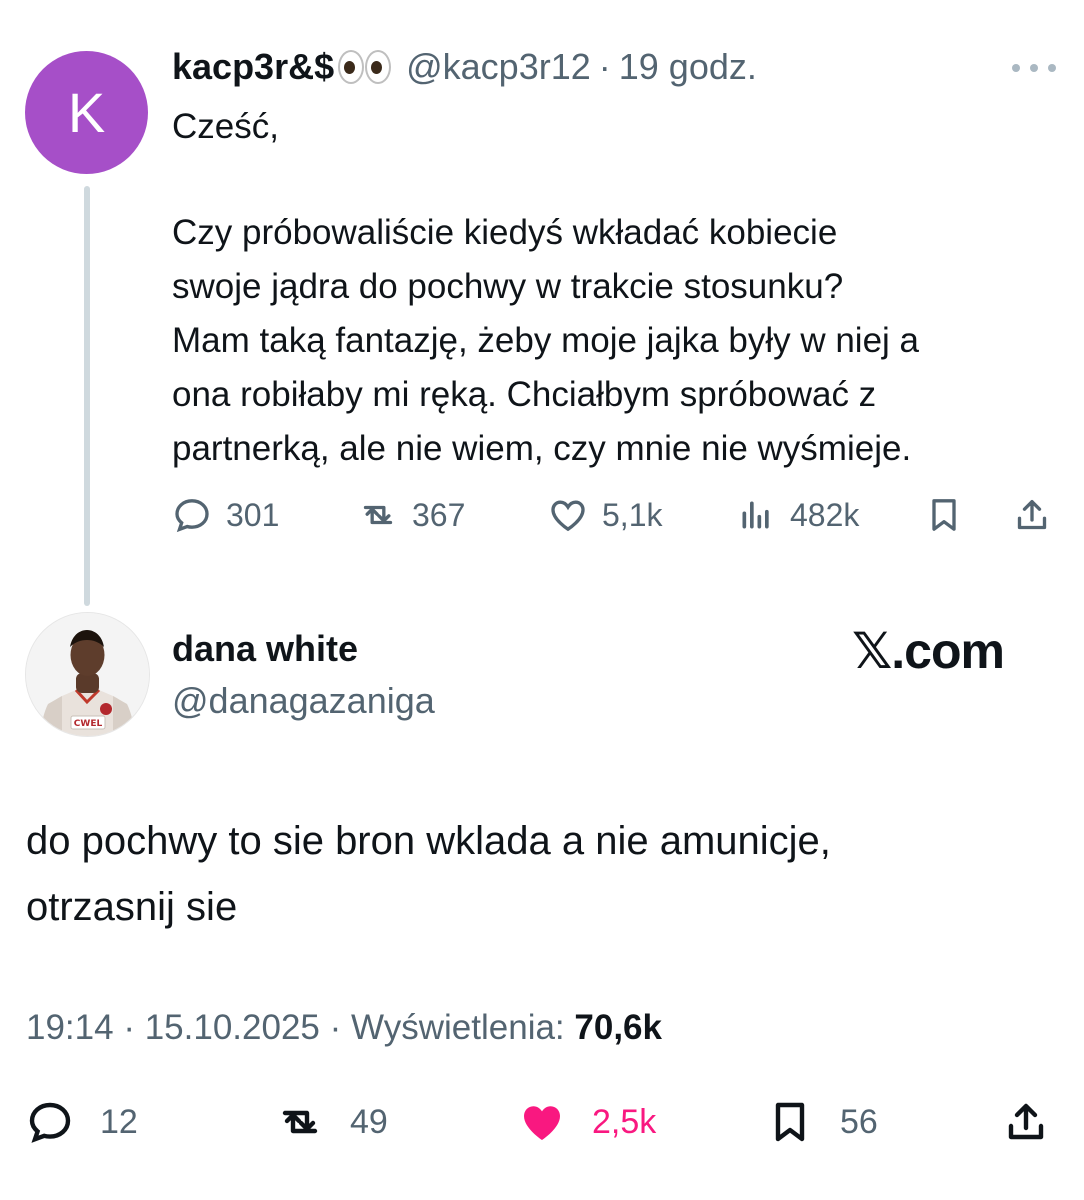 The width and height of the screenshot is (1084, 1200). Describe the element at coordinates (365, 67) in the screenshot. I see `eyes-emoji-icon` at that location.